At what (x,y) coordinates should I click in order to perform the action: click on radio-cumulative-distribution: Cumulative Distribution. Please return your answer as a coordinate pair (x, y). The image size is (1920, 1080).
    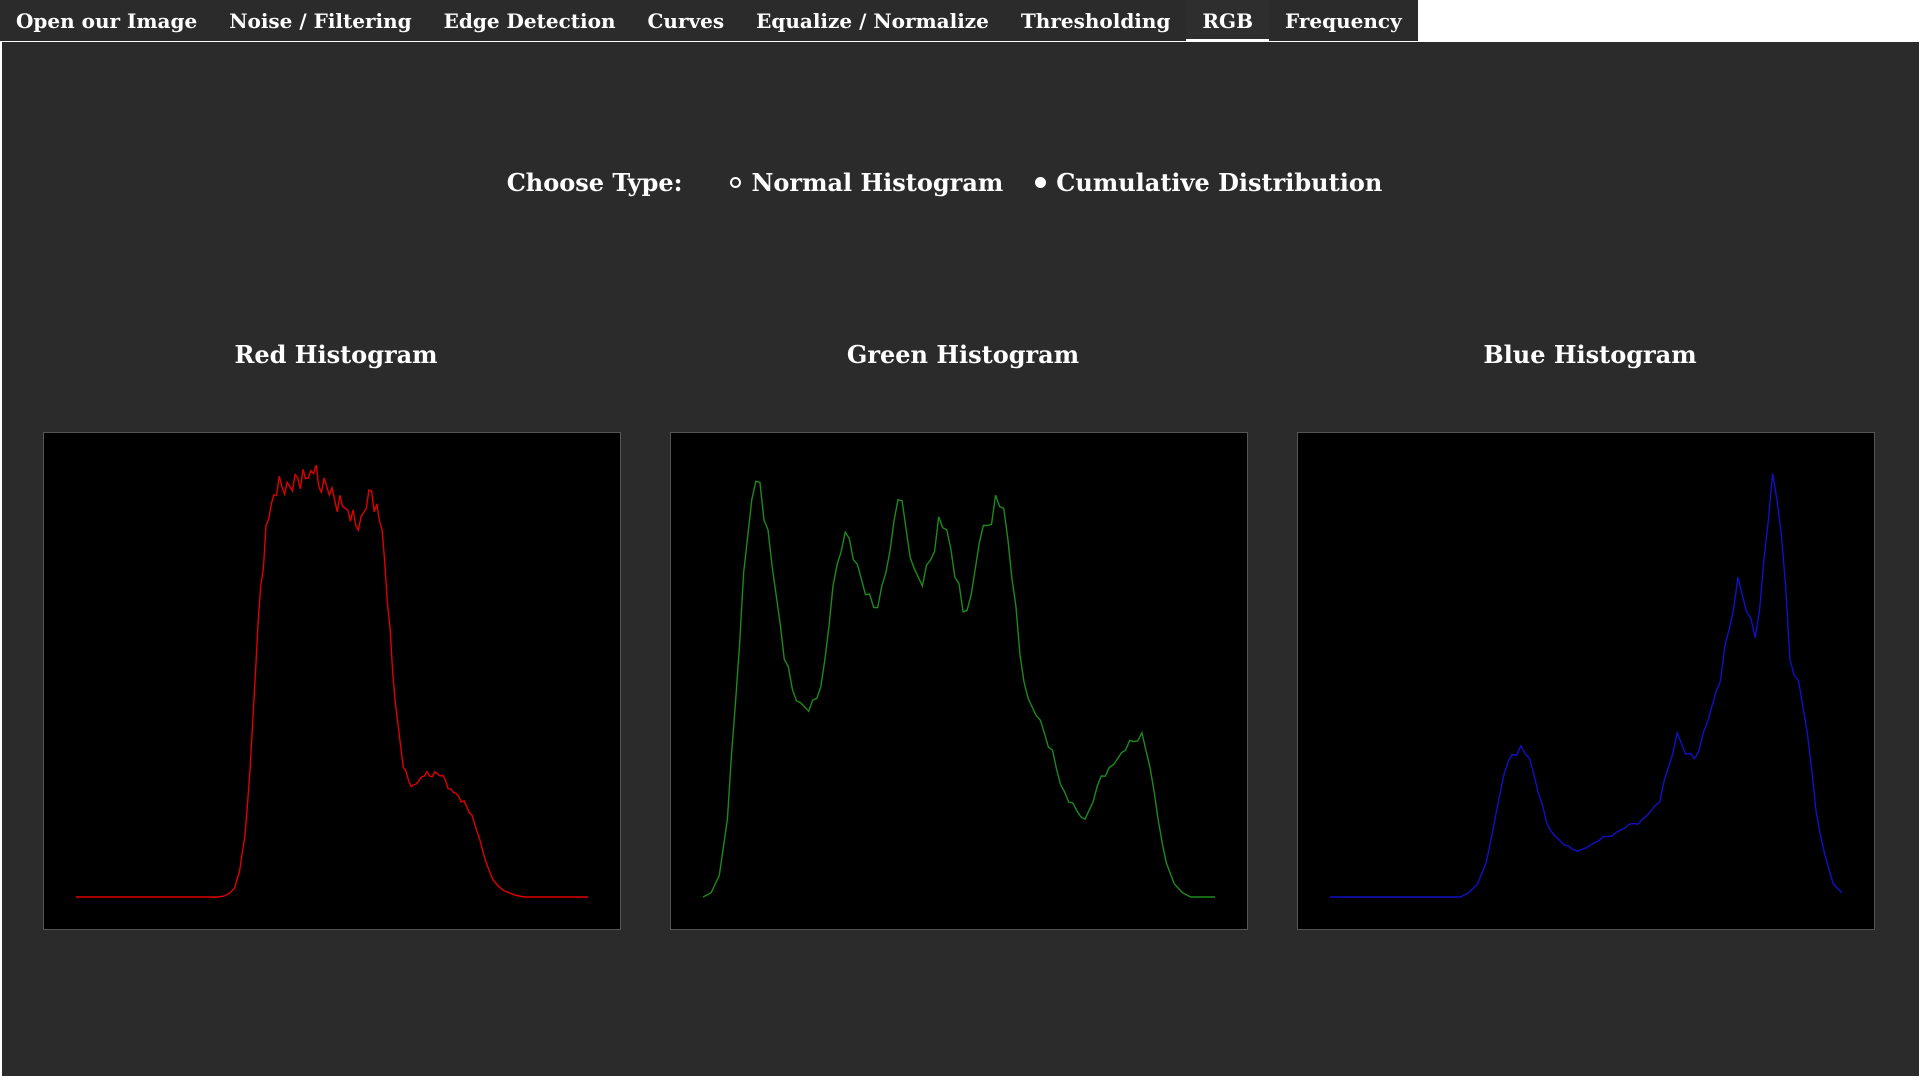
    Looking at the image, I should click on (1208, 182).